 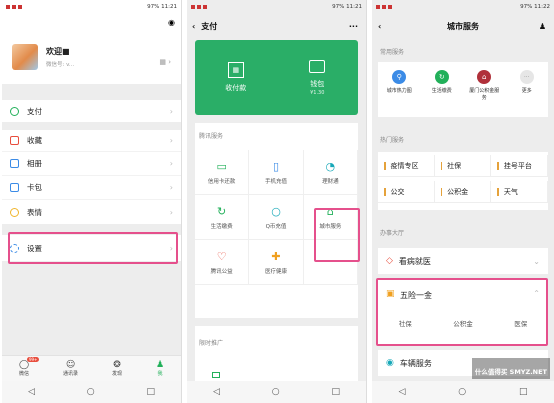 I want to click on hot-registration: 挂号平台, so click(x=519, y=166).